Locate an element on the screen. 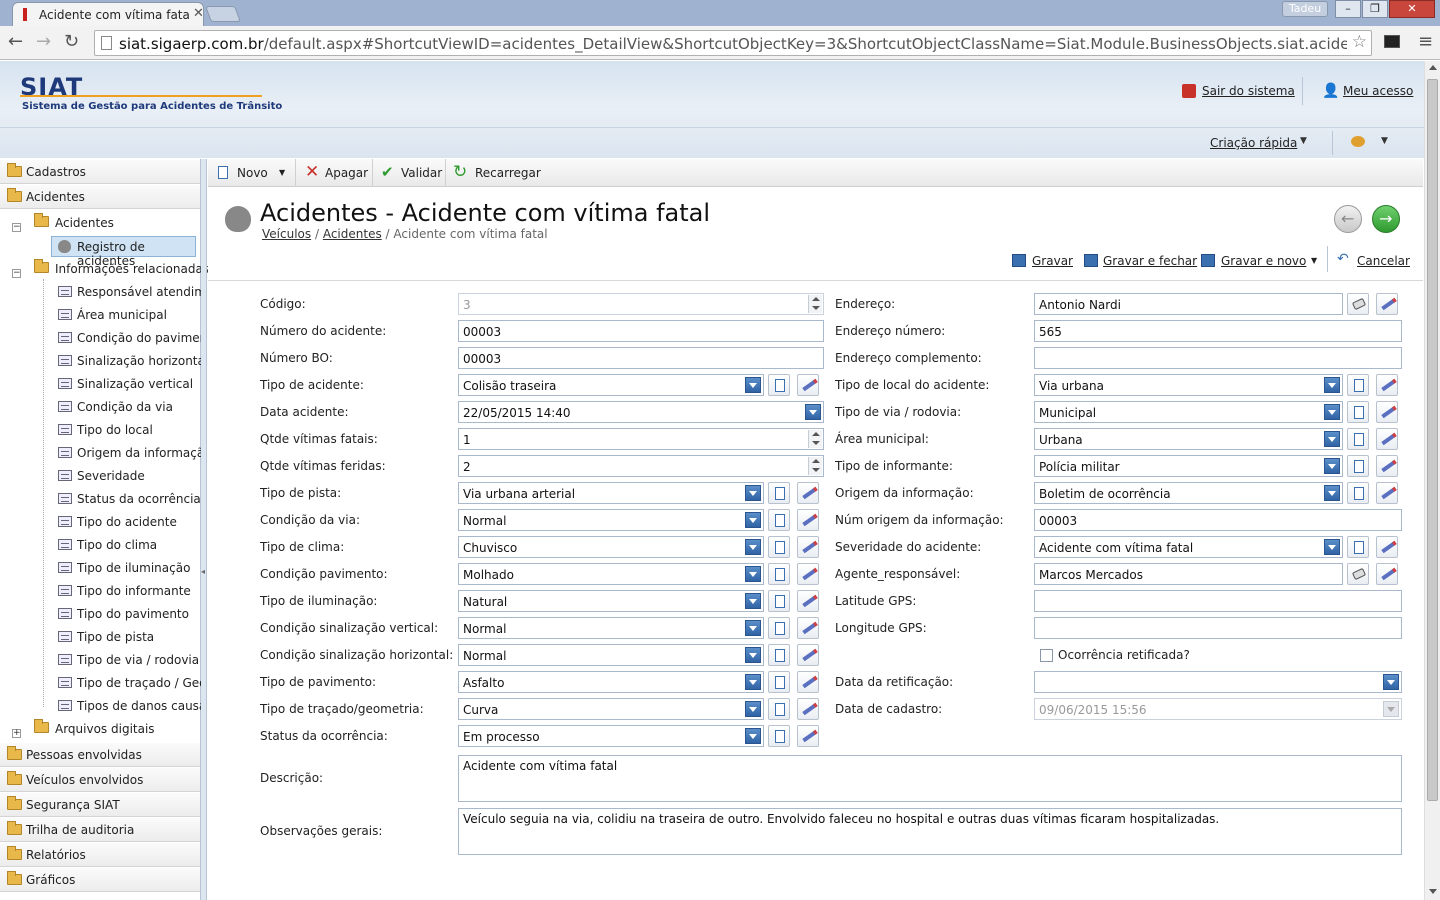 Image resolution: width=1440 pixels, height=900 pixels. tree-node-related: Informações relacionadas is located at coordinates (132, 269).